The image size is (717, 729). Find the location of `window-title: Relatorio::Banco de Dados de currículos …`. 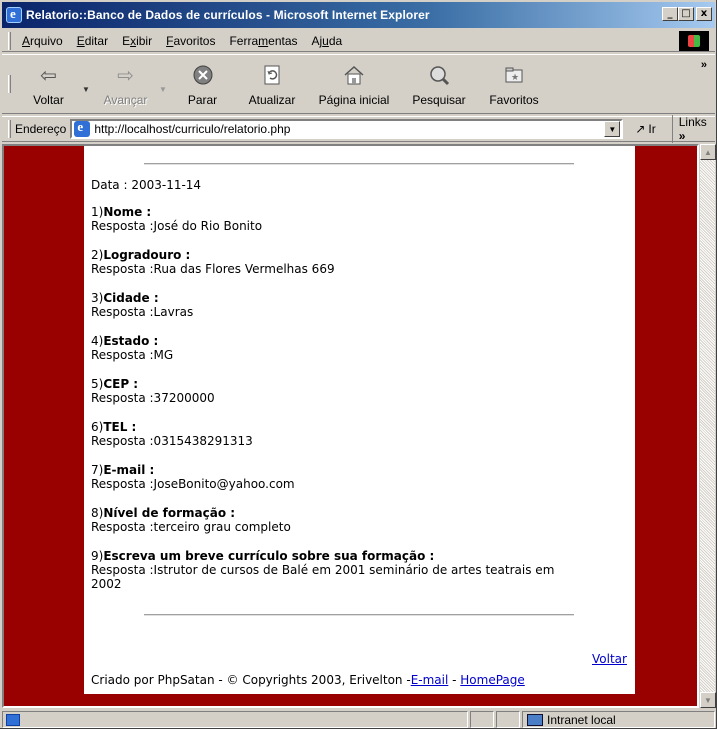

window-title: Relatorio::Banco de Dados de currículos … is located at coordinates (228, 15).